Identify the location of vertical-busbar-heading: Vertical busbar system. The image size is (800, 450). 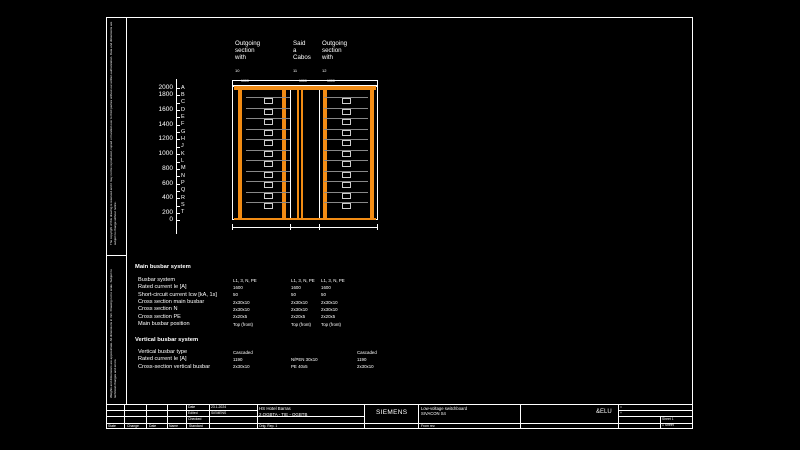
(167, 340).